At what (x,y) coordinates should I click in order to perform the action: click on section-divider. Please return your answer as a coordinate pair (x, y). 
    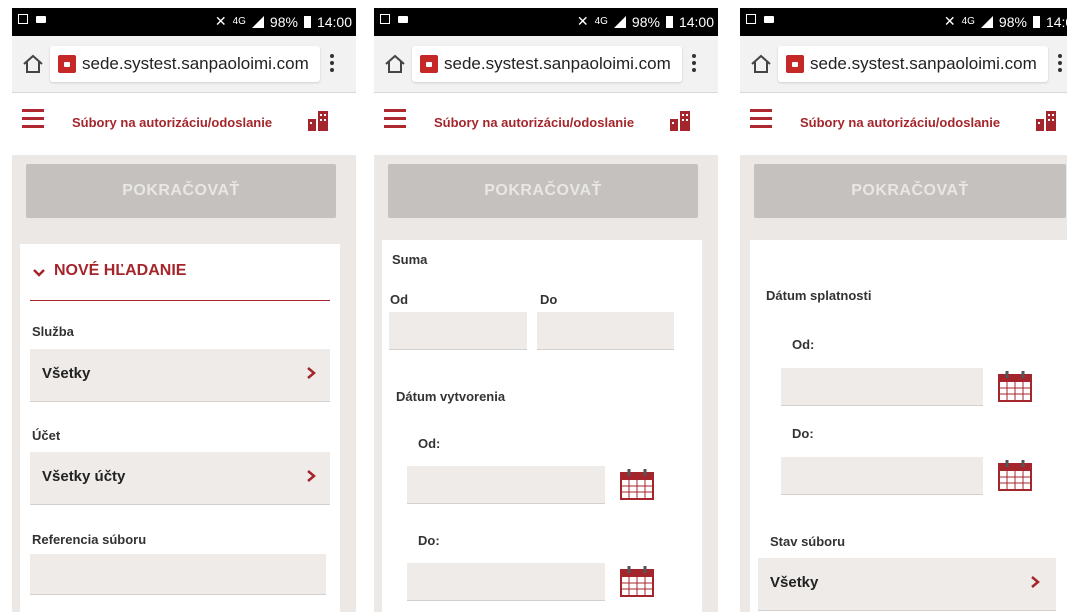
    Looking at the image, I should click on (180, 300).